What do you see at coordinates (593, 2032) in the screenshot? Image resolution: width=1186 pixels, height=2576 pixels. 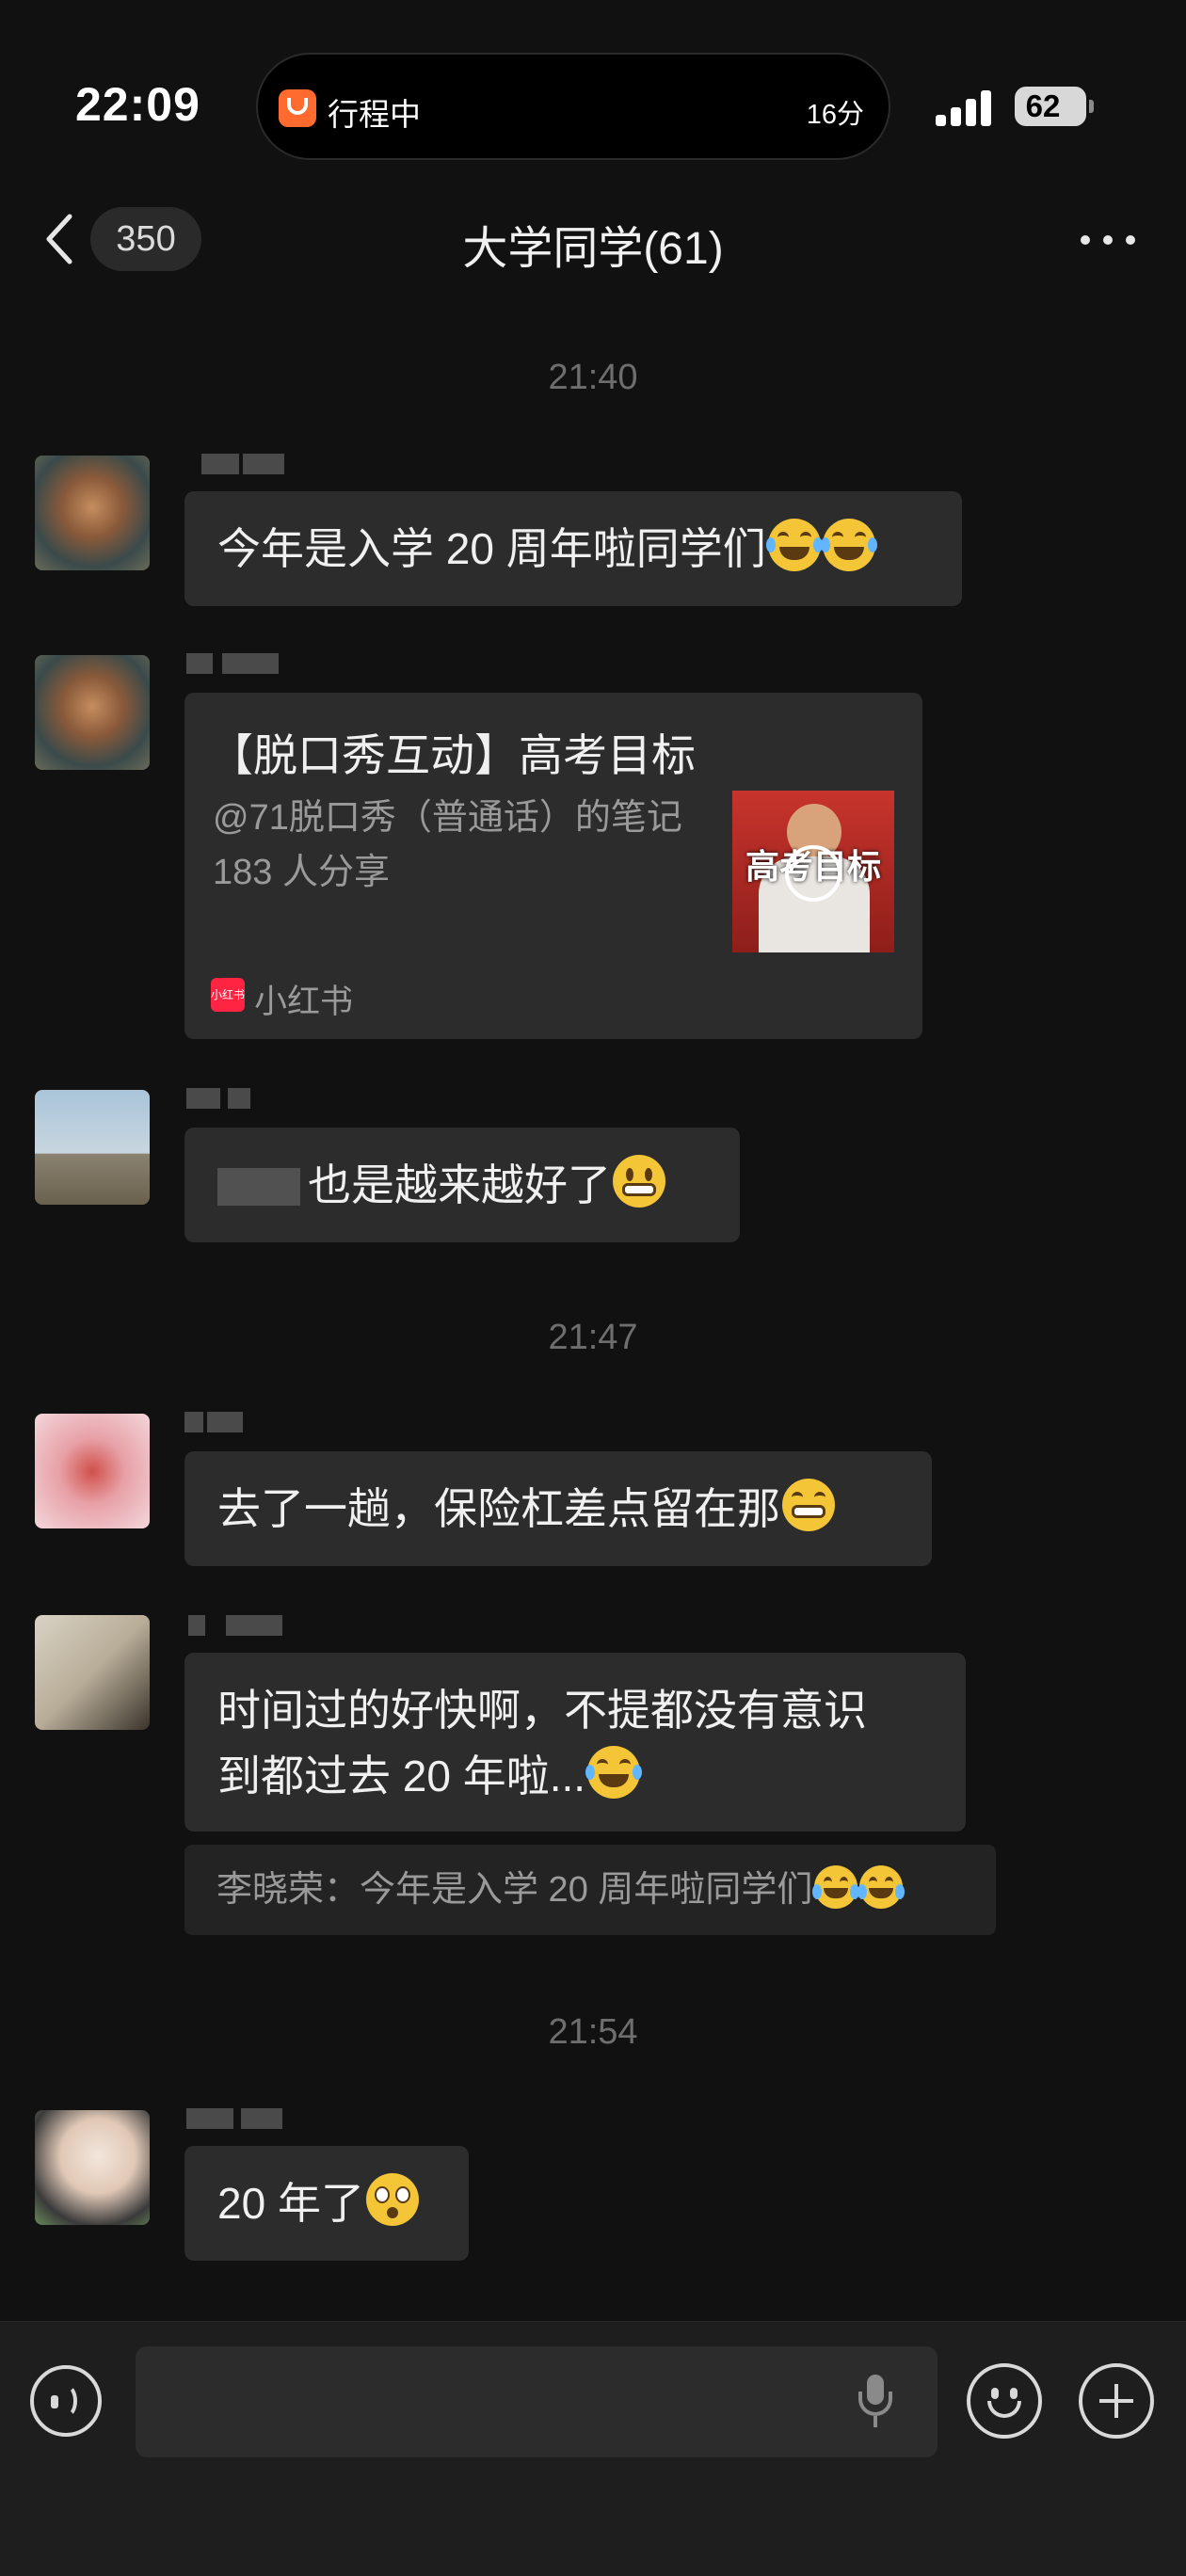 I see `timestamp: 21:54` at bounding box center [593, 2032].